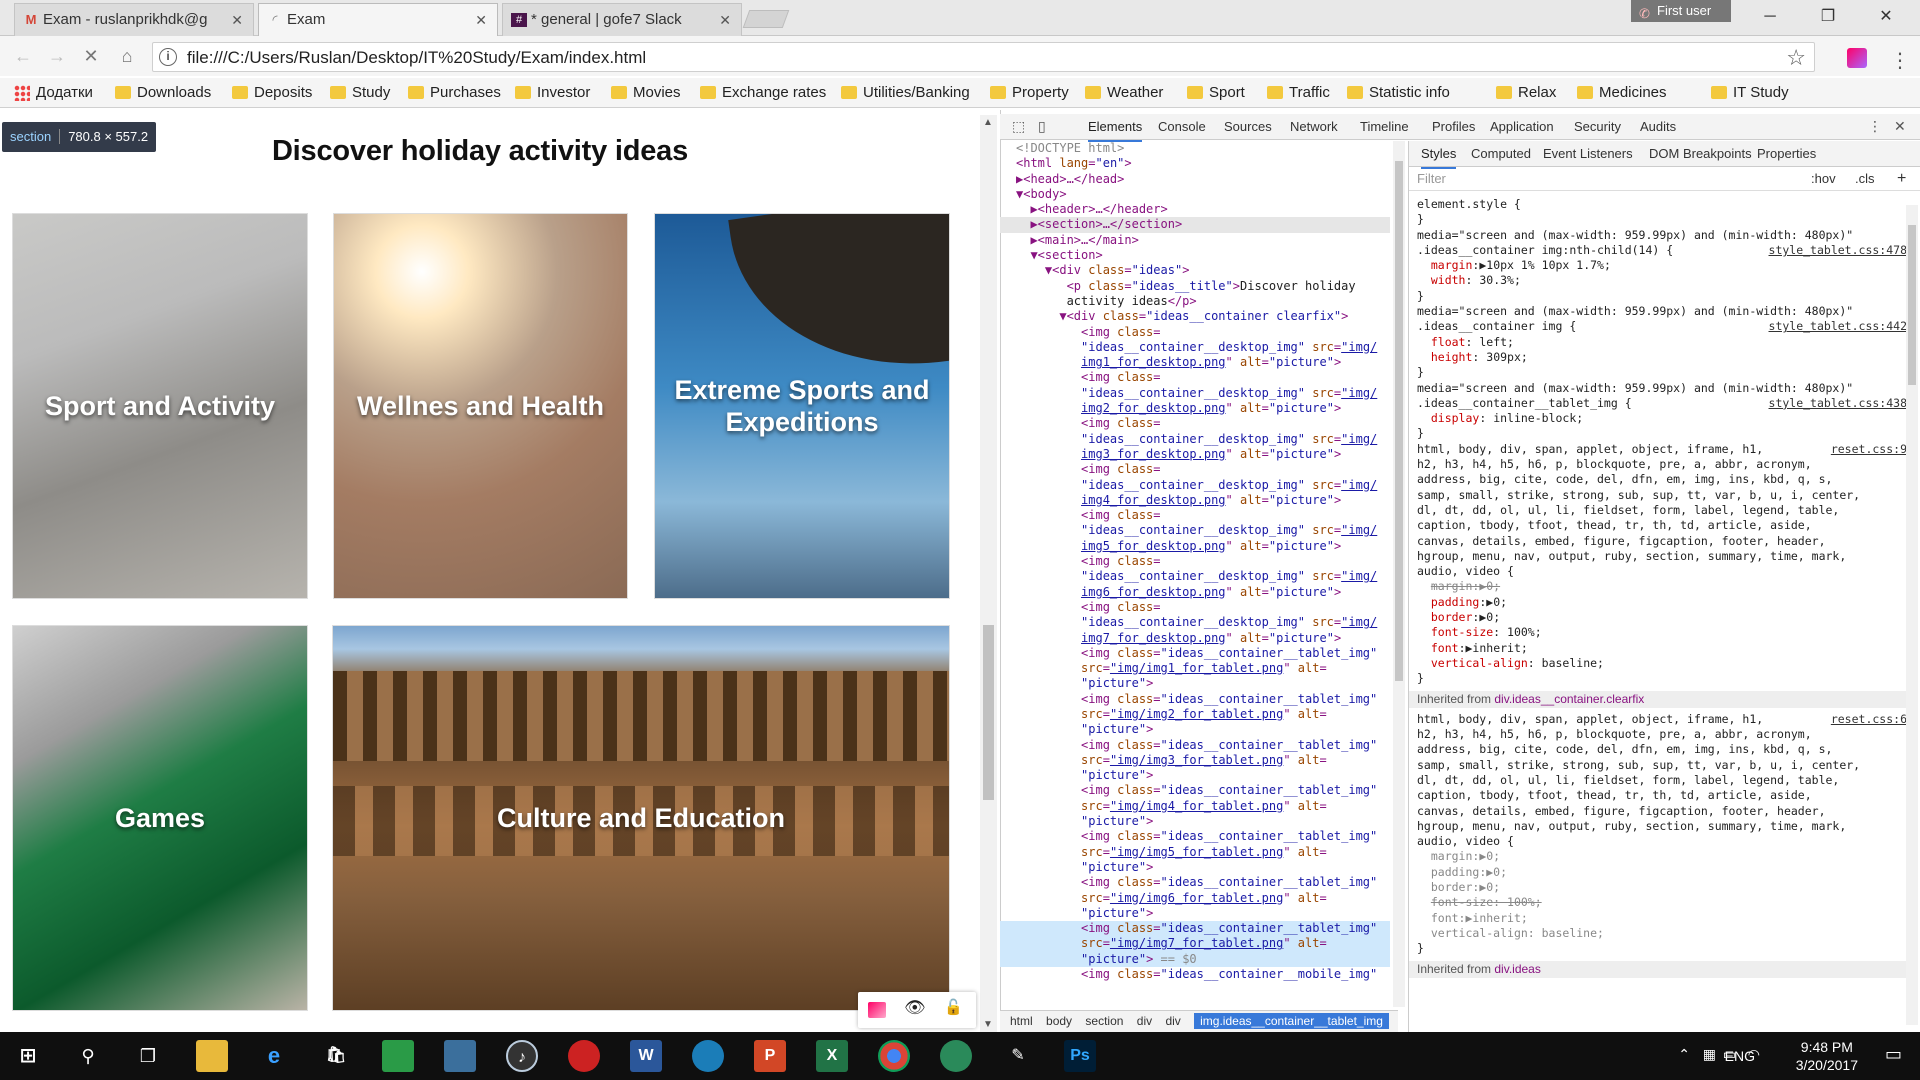 The width and height of the screenshot is (1920, 1080). I want to click on extension-icon, so click(1857, 58).